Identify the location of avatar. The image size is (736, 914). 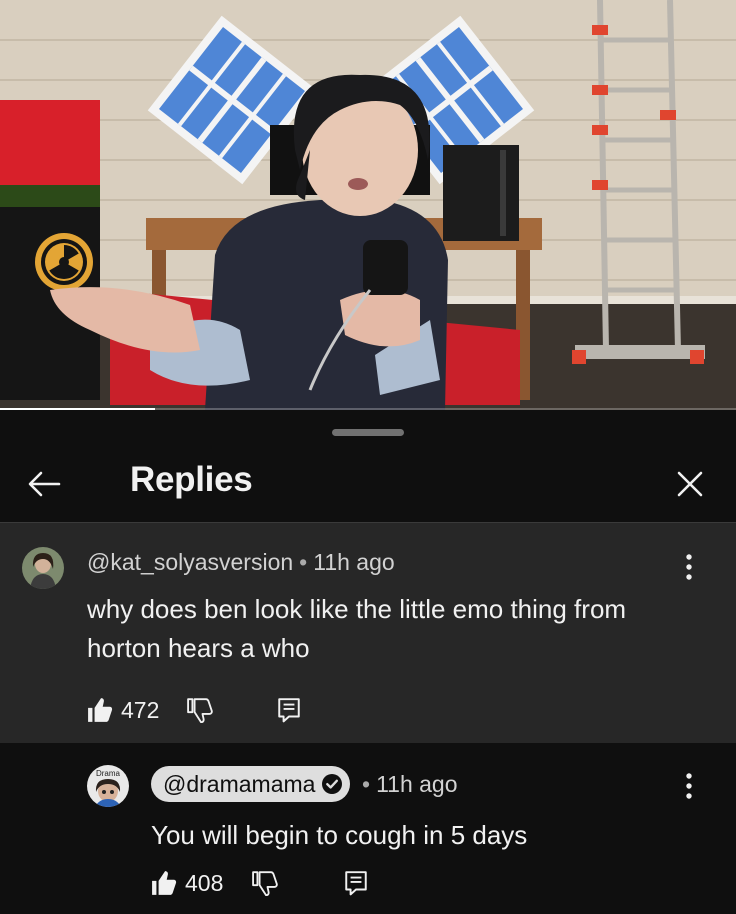
(43, 568).